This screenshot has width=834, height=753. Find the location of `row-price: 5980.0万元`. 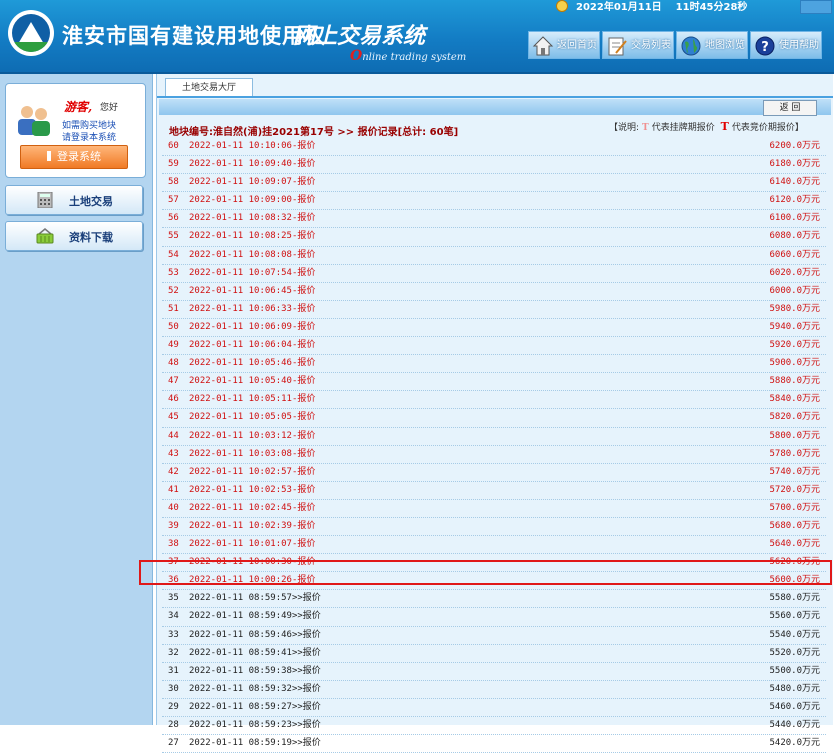

row-price: 5980.0万元 is located at coordinates (794, 308).